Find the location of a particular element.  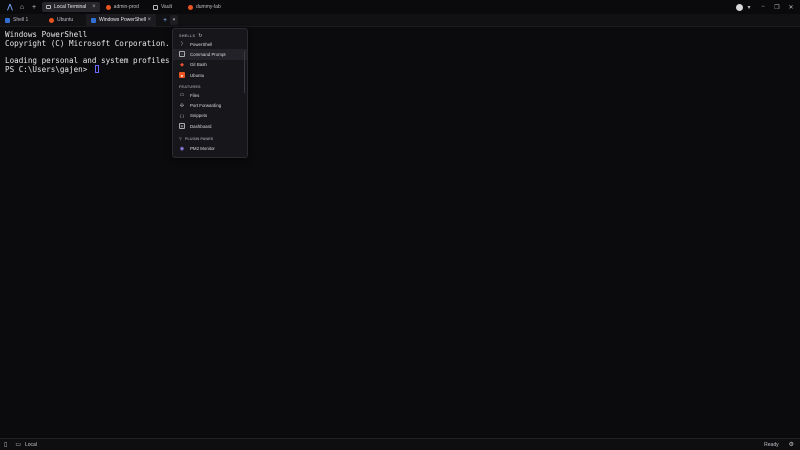

pin-icon: ⚲ is located at coordinates (180, 139).